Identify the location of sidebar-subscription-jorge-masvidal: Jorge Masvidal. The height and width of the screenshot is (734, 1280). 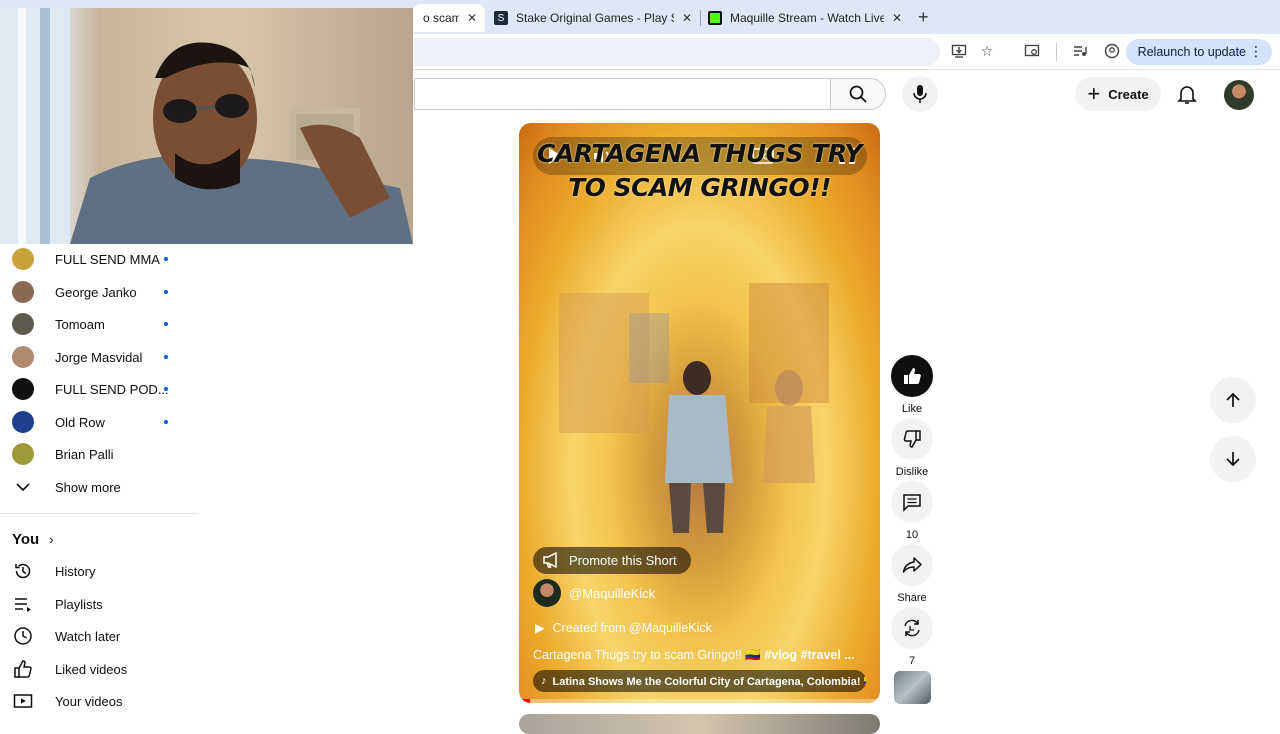
(100, 357).